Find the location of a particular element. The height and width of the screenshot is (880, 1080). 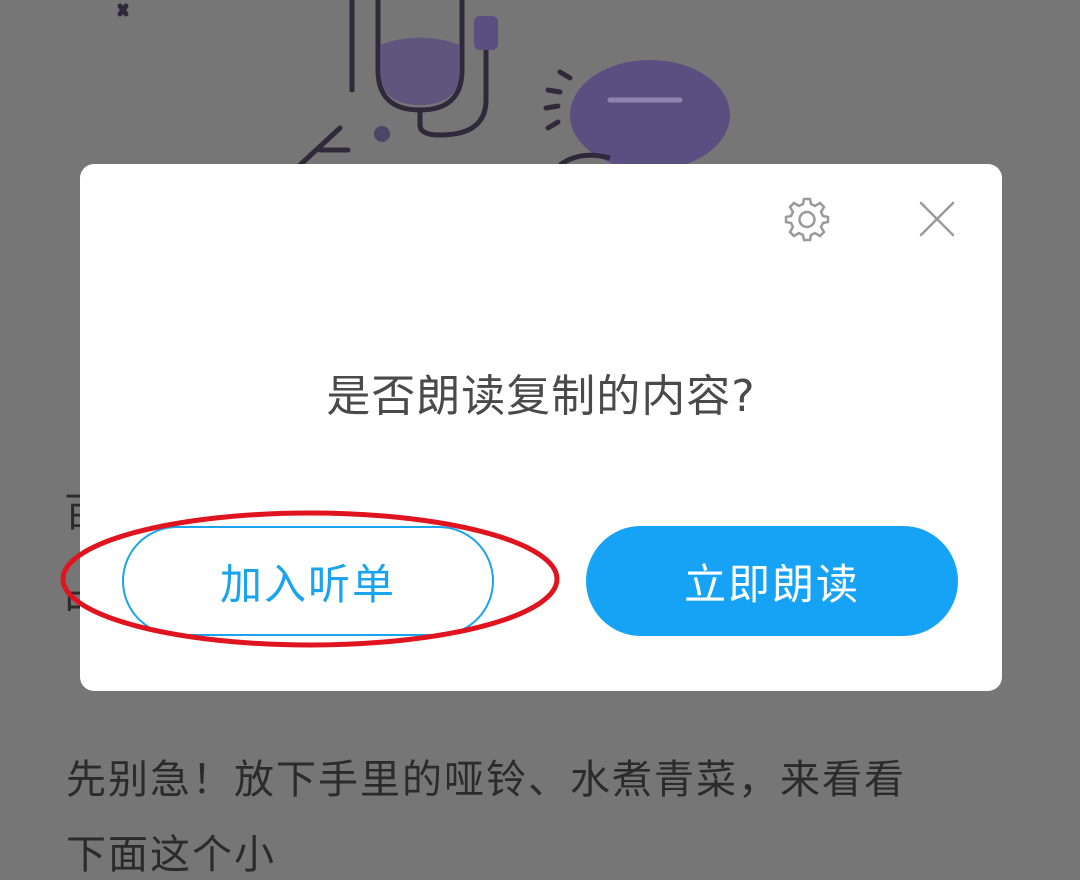

close-icon is located at coordinates (937, 219).